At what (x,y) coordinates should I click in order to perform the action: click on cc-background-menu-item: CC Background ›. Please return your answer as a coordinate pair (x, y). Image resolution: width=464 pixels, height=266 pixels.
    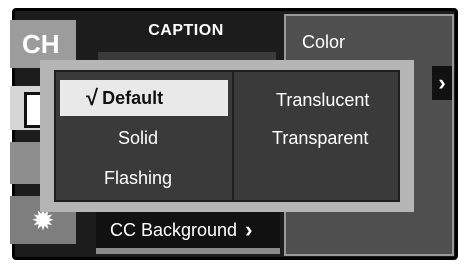
    Looking at the image, I should click on (188, 230).